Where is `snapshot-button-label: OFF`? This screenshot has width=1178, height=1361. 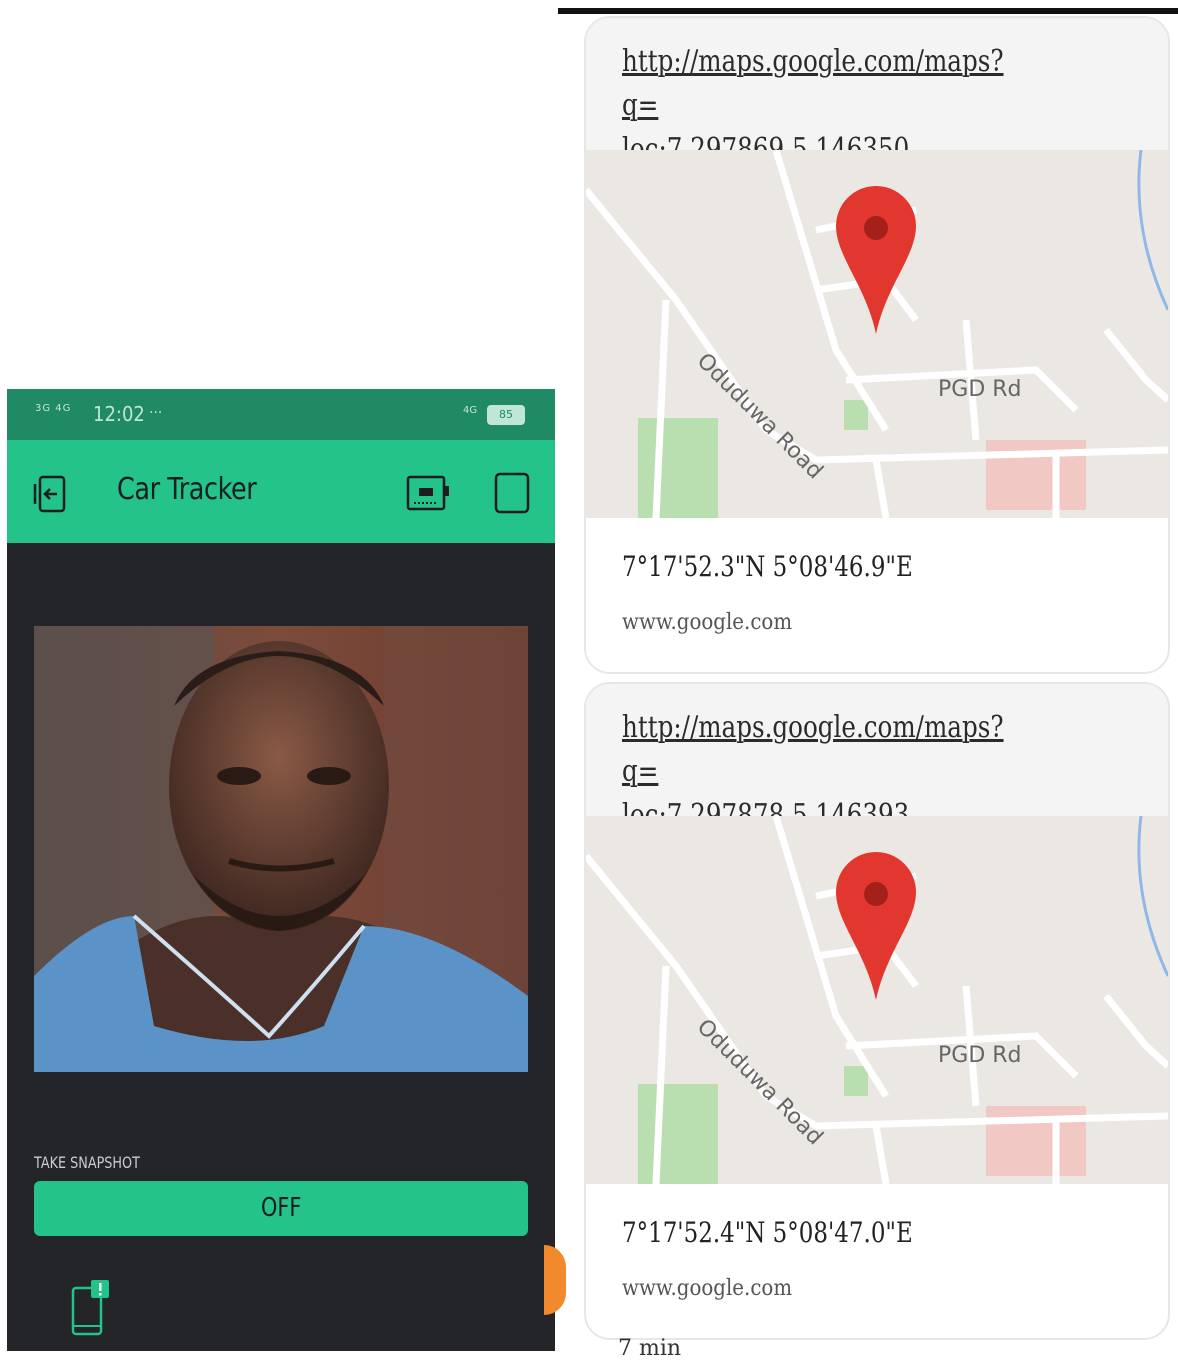
snapshot-button-label: OFF is located at coordinates (281, 1208).